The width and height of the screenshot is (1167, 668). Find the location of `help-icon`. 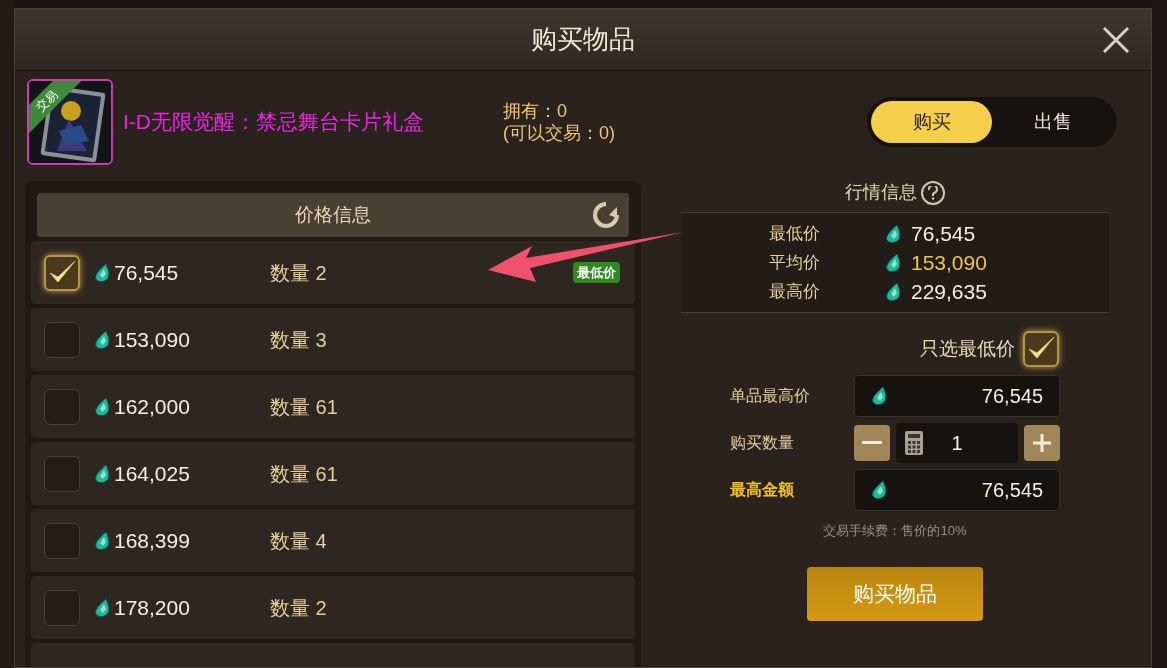

help-icon is located at coordinates (933, 192).